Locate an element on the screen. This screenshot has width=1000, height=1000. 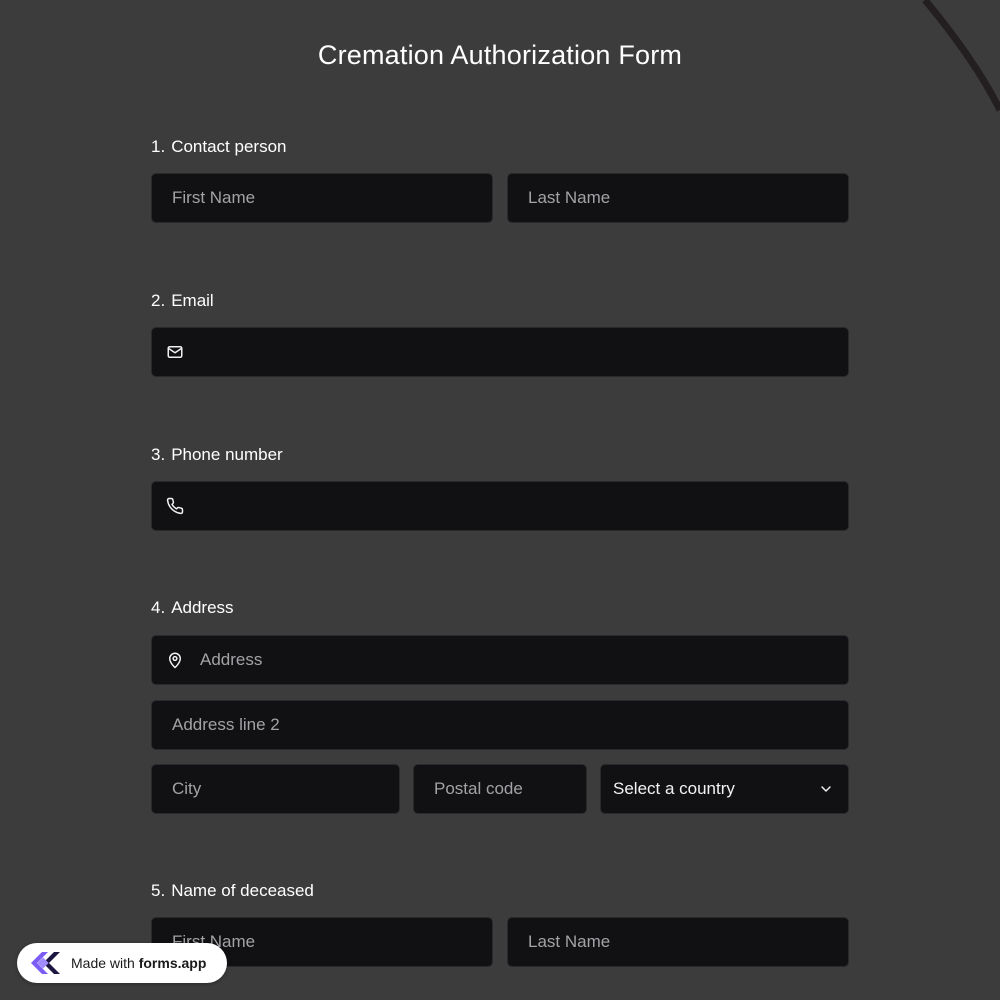
question-contact-person-label: 1. Contact person is located at coordinates (219, 146).